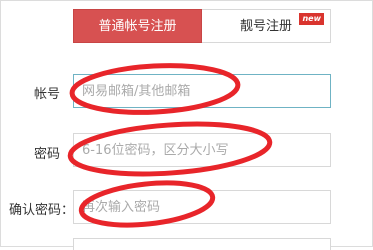 The height and width of the screenshot is (250, 373). Describe the element at coordinates (311, 19) in the screenshot. I see `new-badge: new` at that location.